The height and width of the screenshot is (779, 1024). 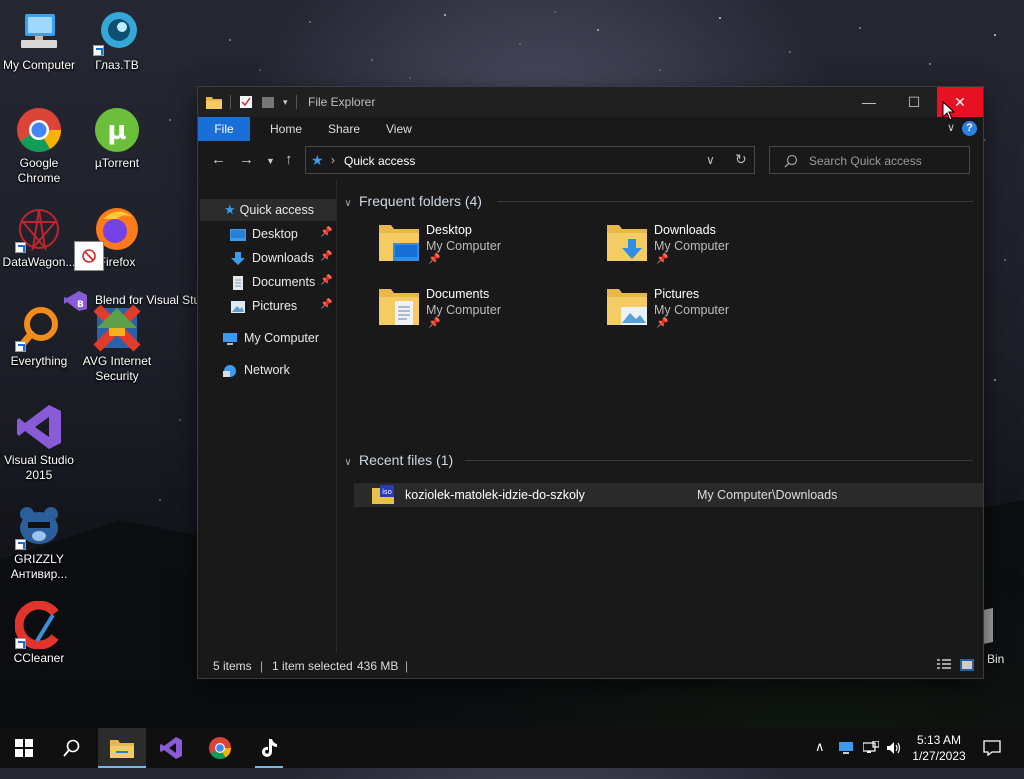 I want to click on pictures-icon, so click(x=238, y=306).